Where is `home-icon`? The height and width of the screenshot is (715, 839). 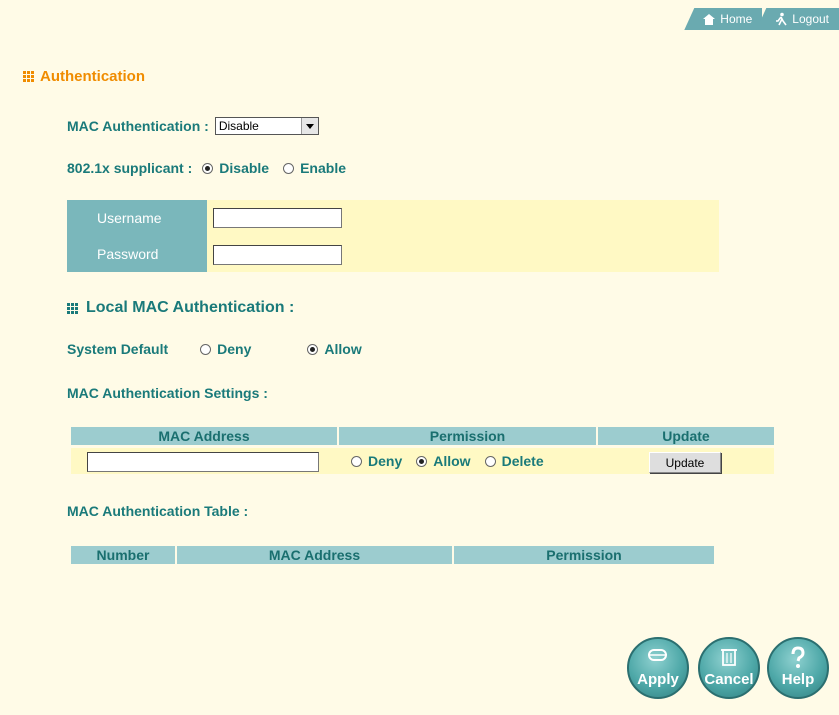 home-icon is located at coordinates (709, 19).